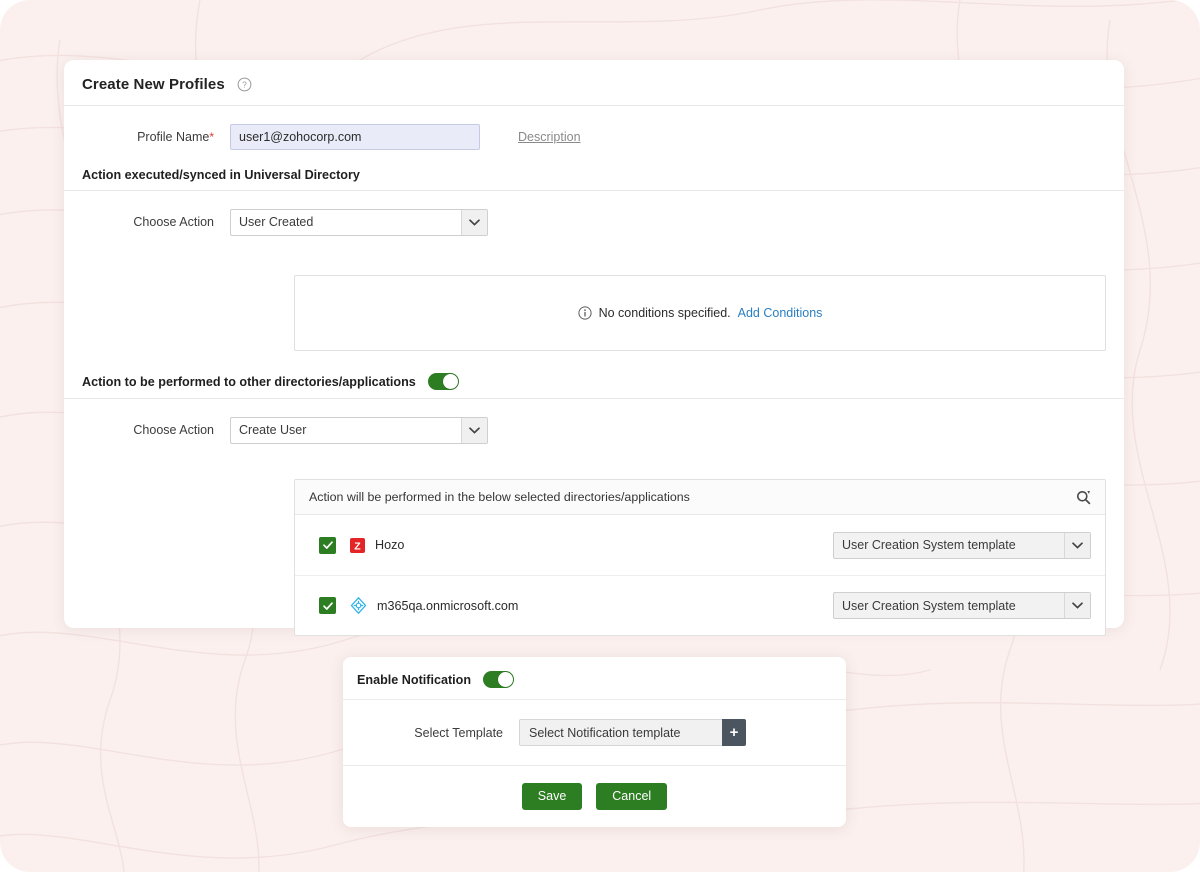 The width and height of the screenshot is (1200, 872). I want to click on source-action-select: User Created, so click(359, 222).